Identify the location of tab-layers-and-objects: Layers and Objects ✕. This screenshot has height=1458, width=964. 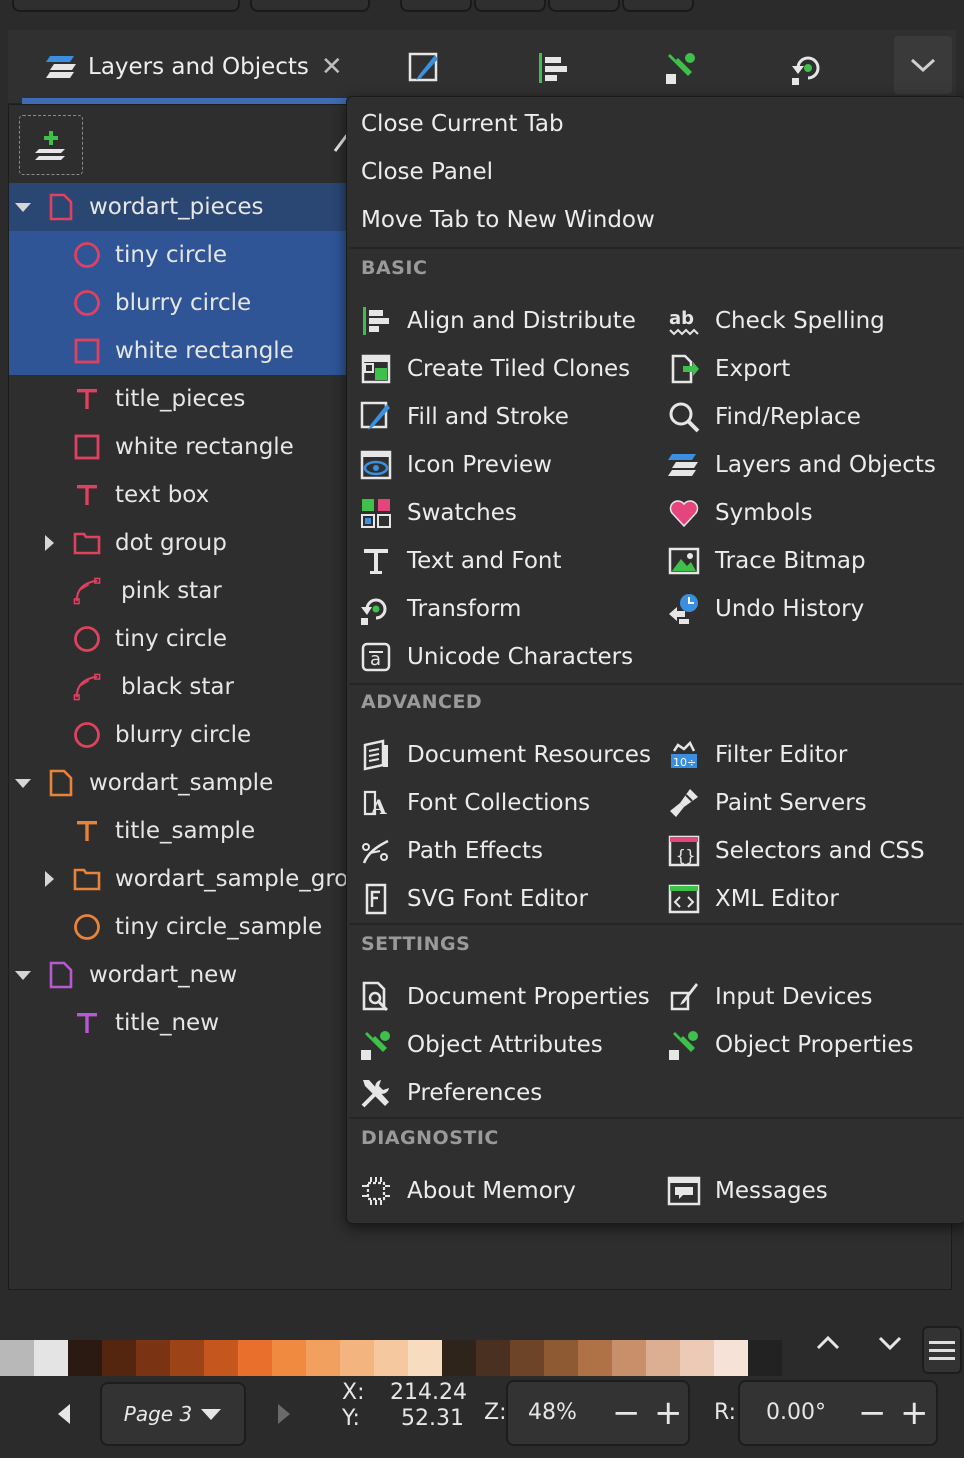
(186, 67).